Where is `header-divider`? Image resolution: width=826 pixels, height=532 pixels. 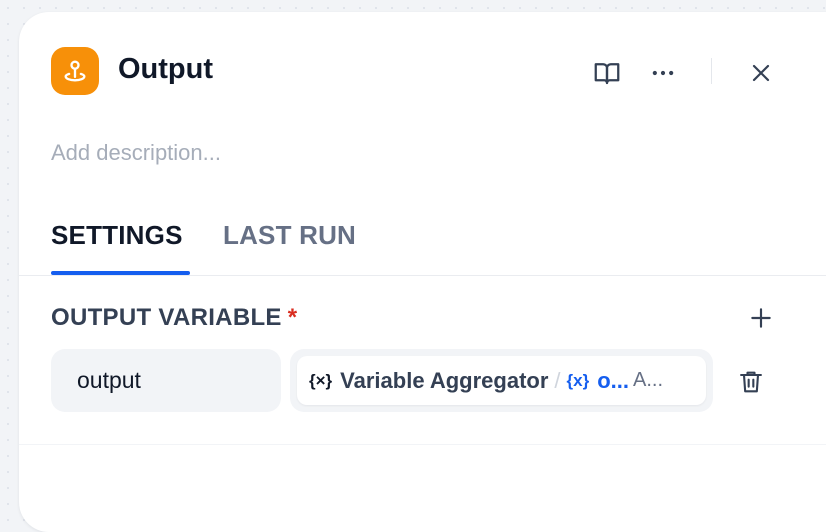 header-divider is located at coordinates (711, 71).